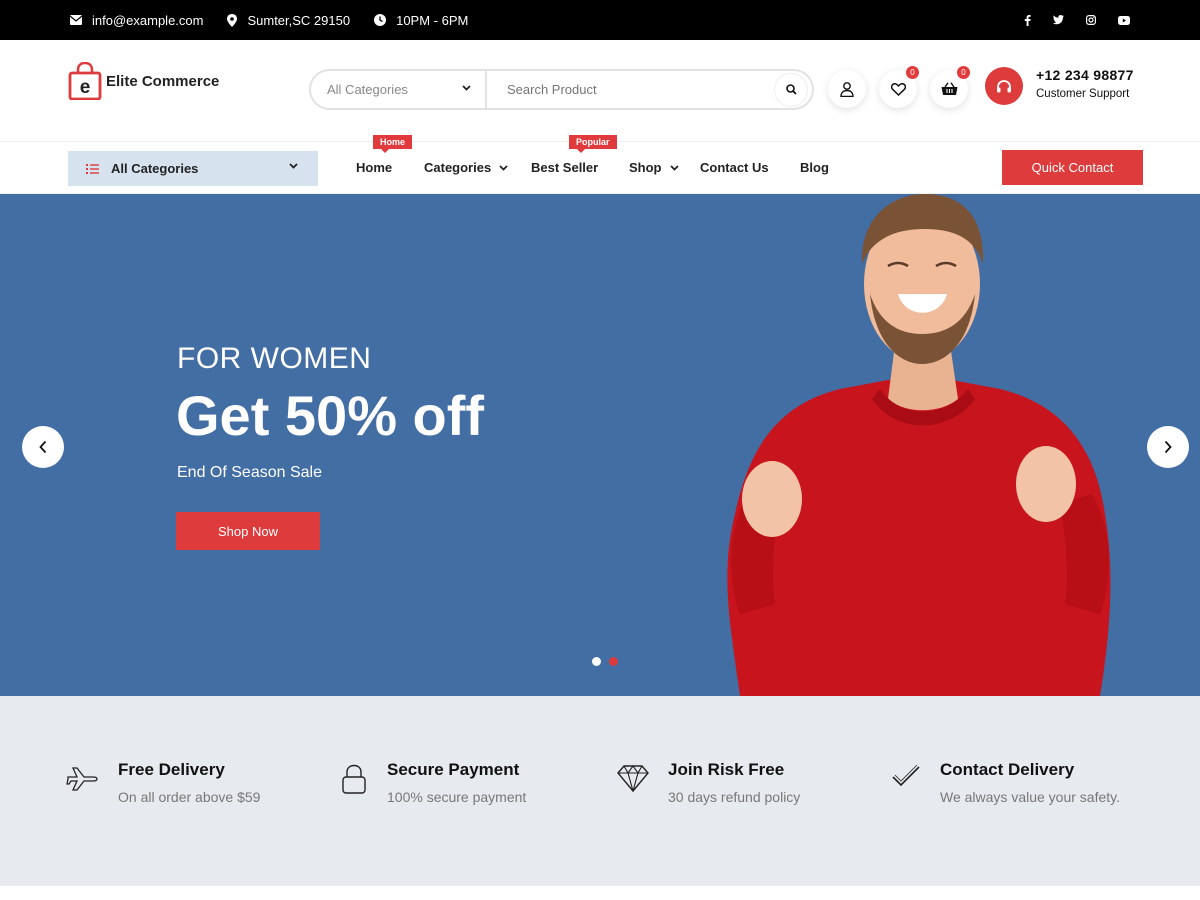  I want to click on wishlist-button: 0, so click(899, 87).